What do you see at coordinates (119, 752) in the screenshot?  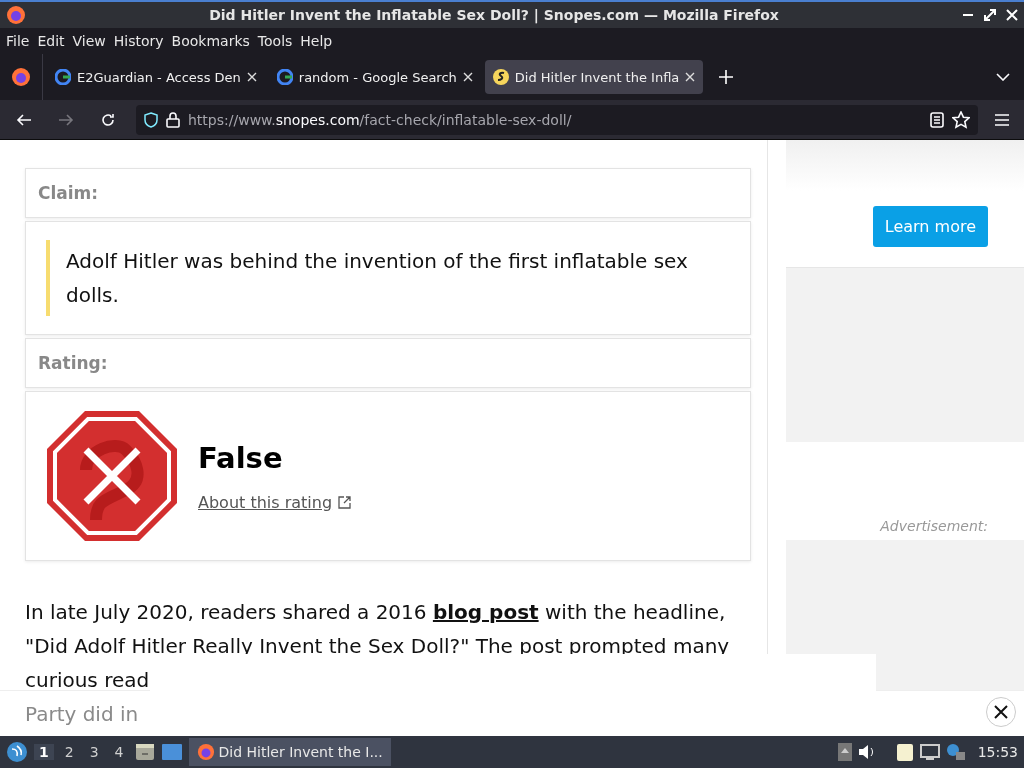 I see `workspace-button: 4` at bounding box center [119, 752].